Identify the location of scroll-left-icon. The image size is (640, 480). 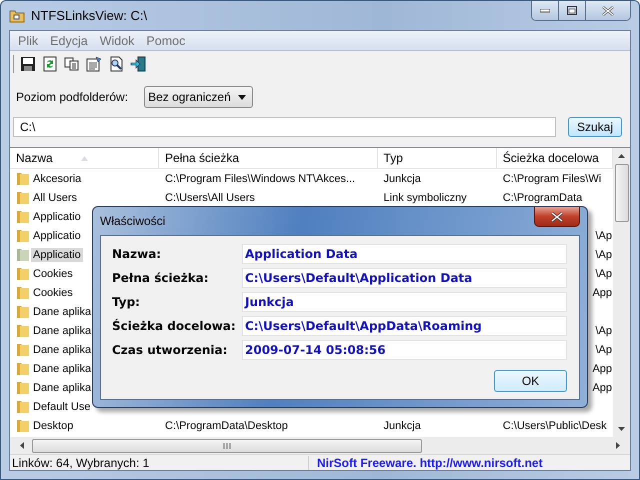
(22, 445).